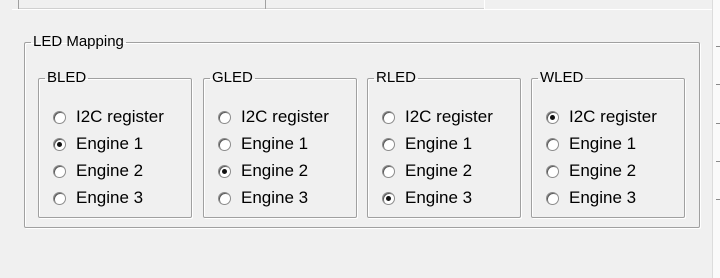 Image resolution: width=720 pixels, height=278 pixels. I want to click on rled-option-i2c-register: I2C register, so click(437, 117).